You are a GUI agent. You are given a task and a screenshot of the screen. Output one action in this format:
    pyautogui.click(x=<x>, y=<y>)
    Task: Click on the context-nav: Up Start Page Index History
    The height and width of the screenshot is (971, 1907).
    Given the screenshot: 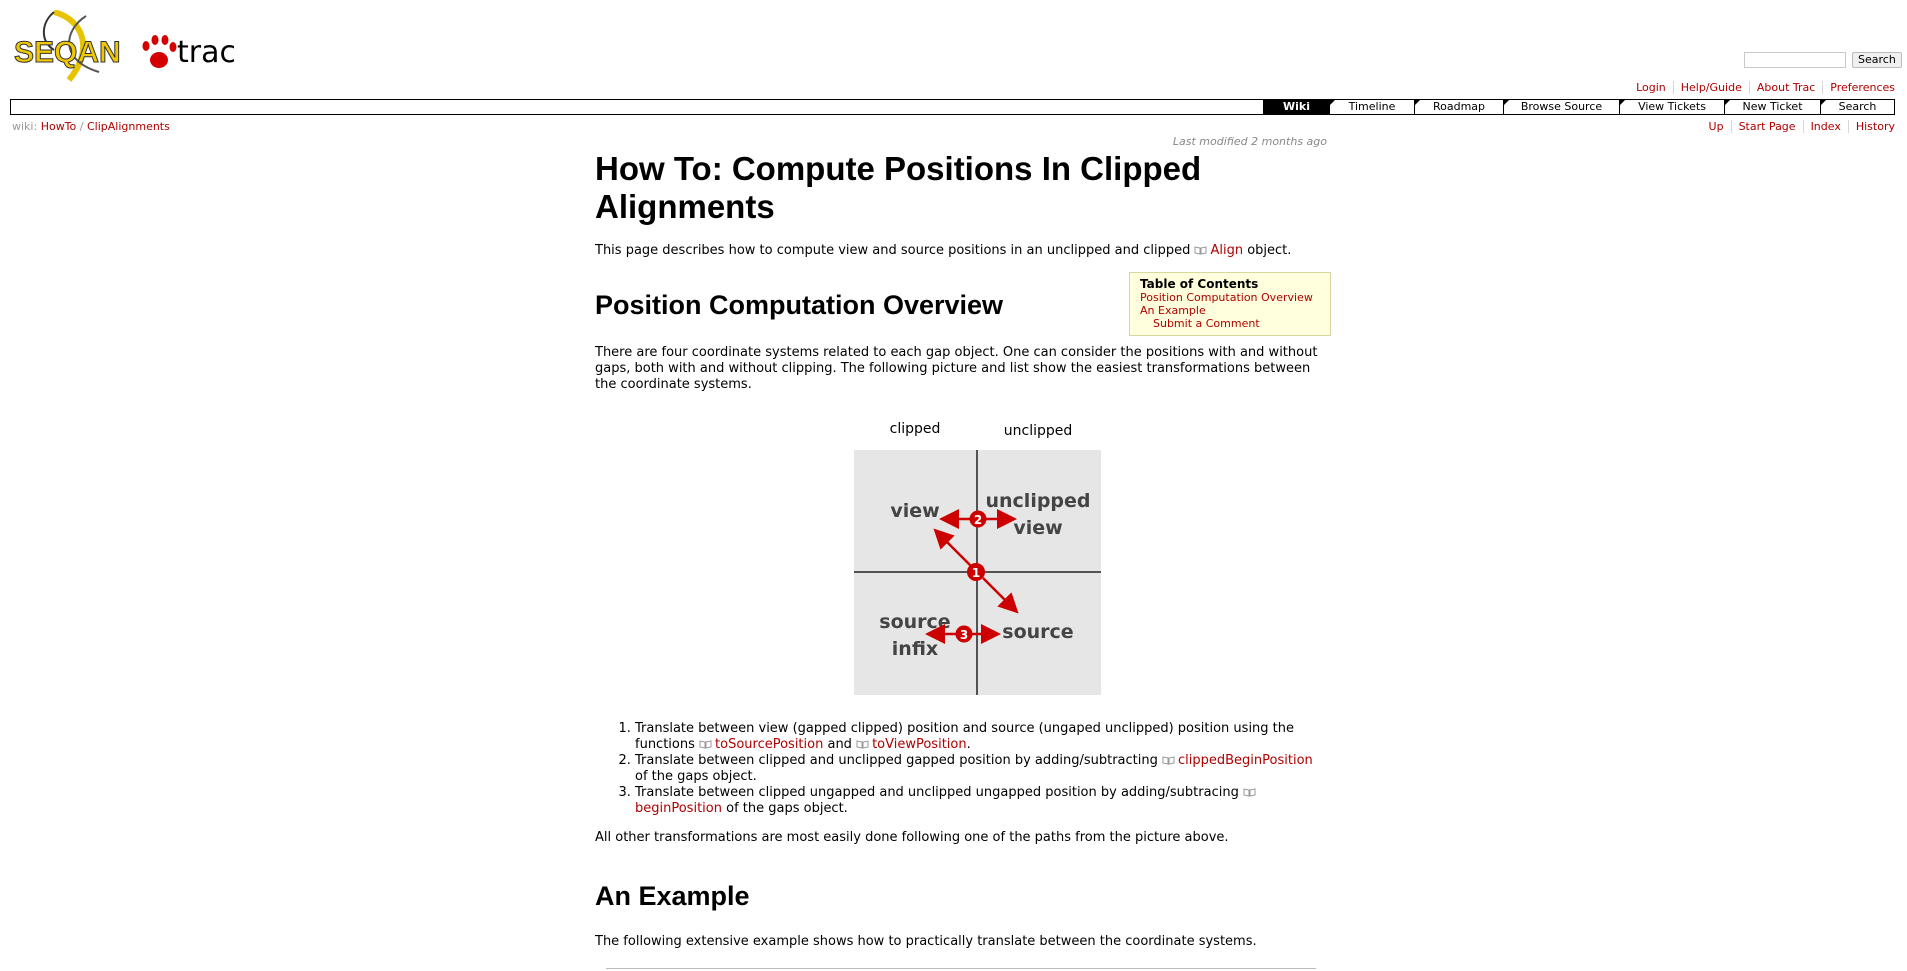 What is the action you would take?
    pyautogui.click(x=1798, y=126)
    